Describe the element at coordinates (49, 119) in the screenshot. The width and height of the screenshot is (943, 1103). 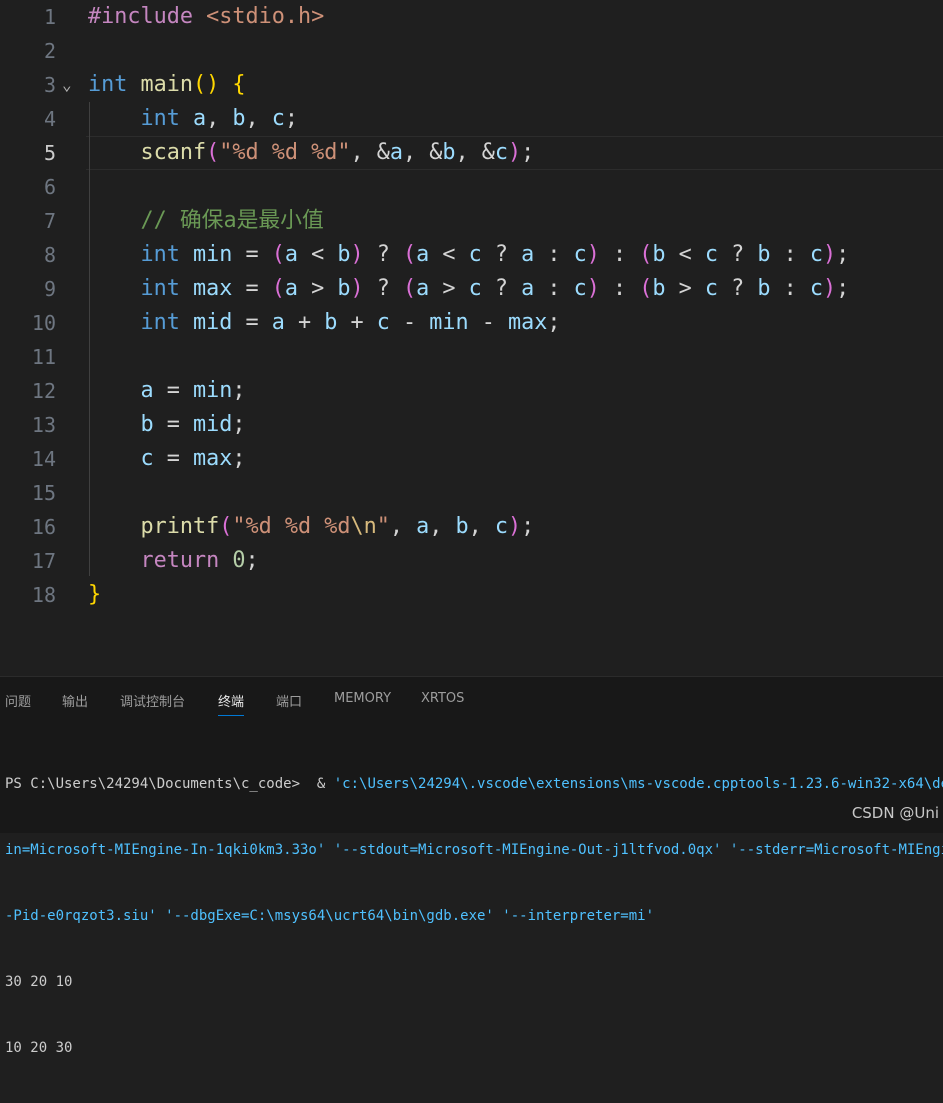
I see `line-number: 4` at that location.